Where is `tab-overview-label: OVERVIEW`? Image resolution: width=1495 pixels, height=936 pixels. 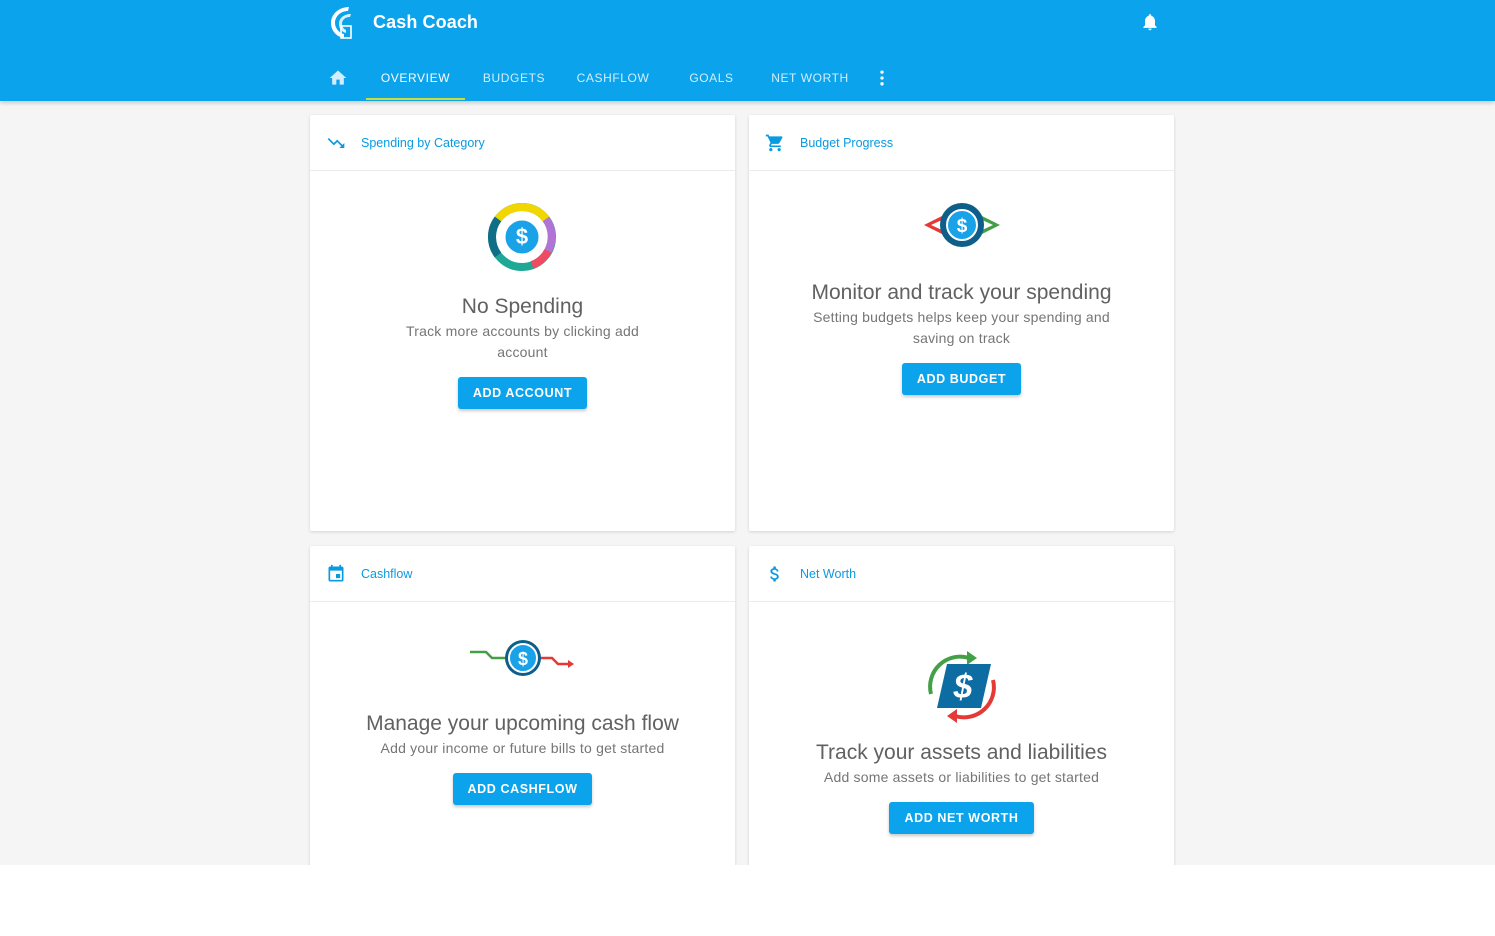
tab-overview-label: OVERVIEW is located at coordinates (415, 78).